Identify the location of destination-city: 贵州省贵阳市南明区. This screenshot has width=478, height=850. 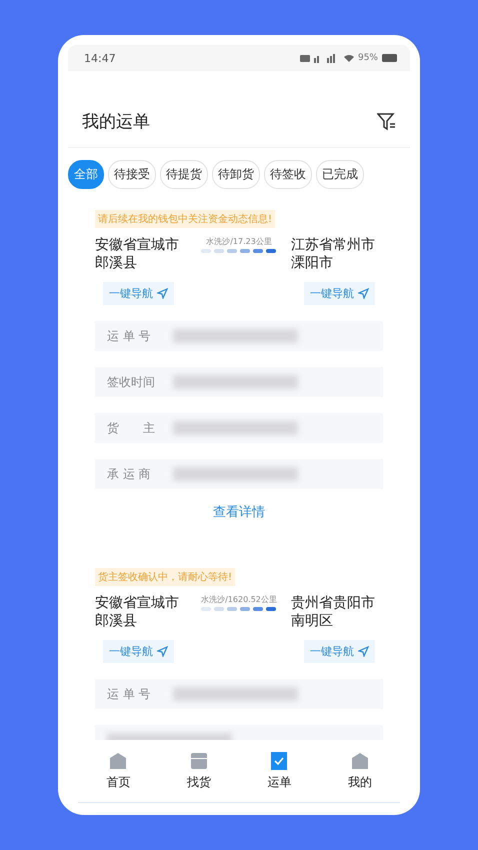
(333, 612).